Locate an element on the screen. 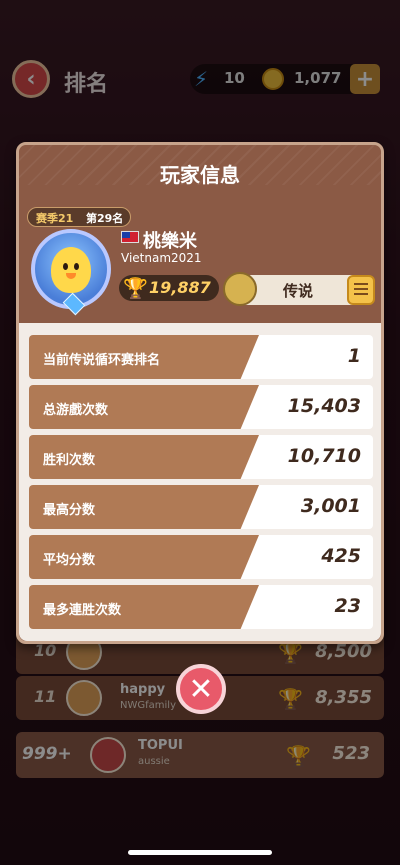  stat-row: 最多連胜次数 23 is located at coordinates (201, 607).